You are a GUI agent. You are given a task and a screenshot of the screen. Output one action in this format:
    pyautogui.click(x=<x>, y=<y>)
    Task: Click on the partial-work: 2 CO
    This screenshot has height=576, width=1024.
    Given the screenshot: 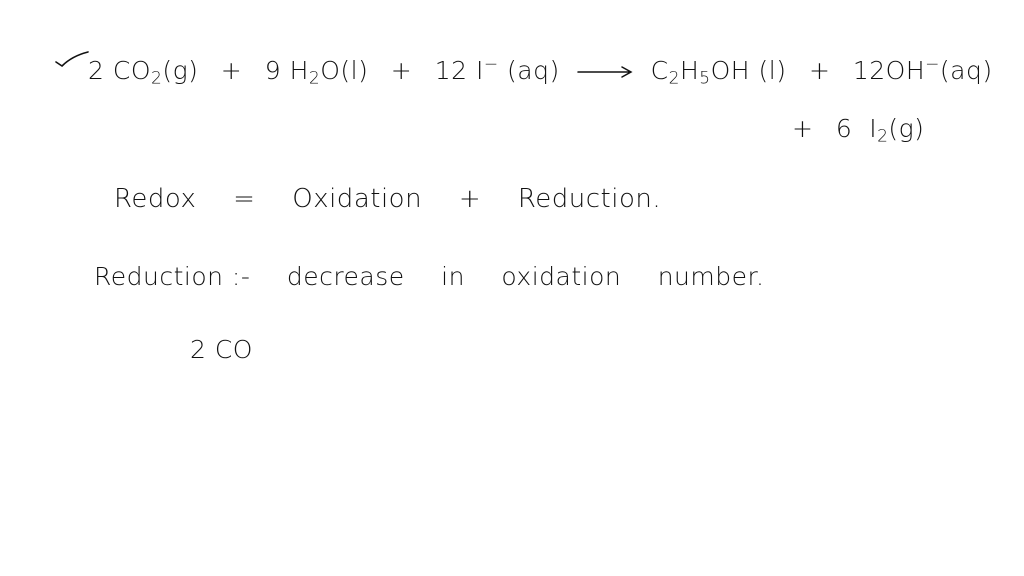 What is the action you would take?
    pyautogui.click(x=221, y=349)
    